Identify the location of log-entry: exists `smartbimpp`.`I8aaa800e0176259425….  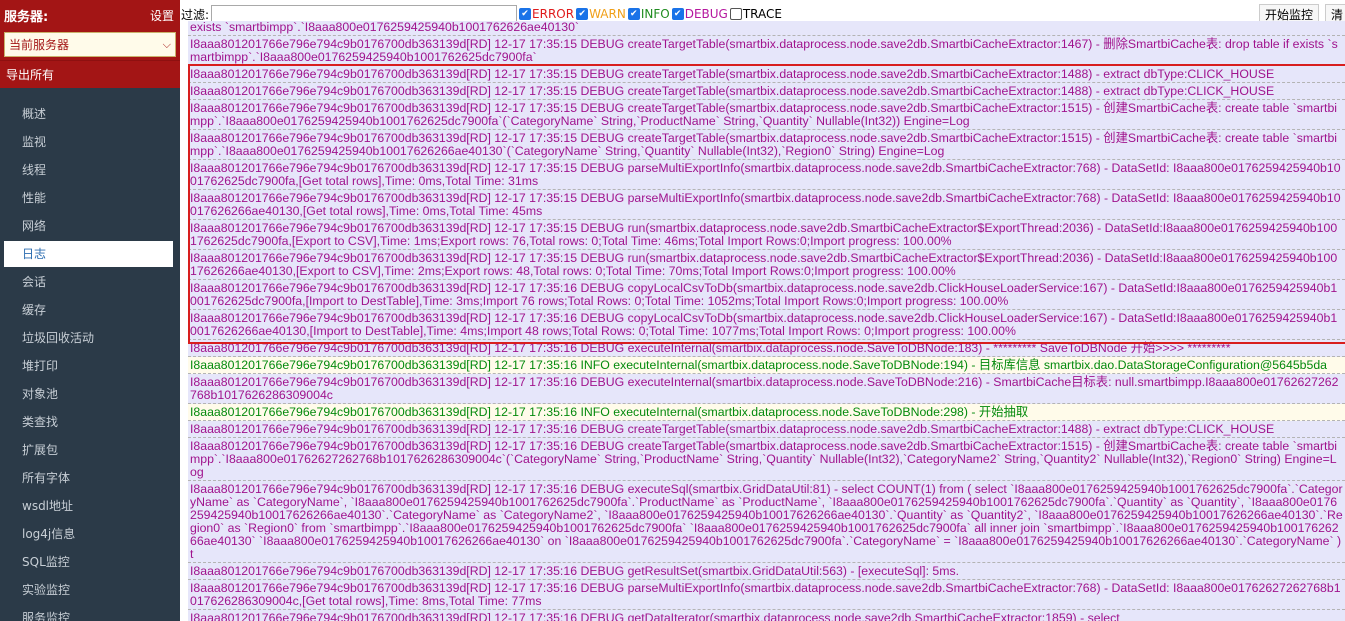
(766, 28).